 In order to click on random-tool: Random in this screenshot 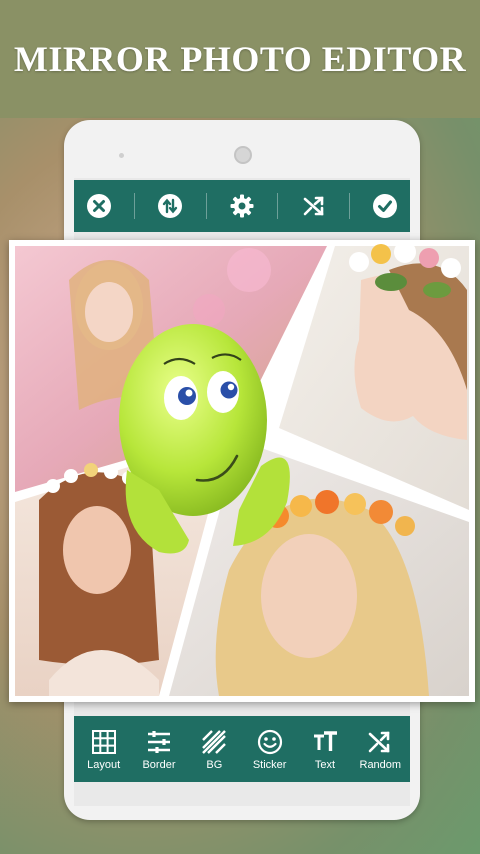, I will do `click(380, 749)`.